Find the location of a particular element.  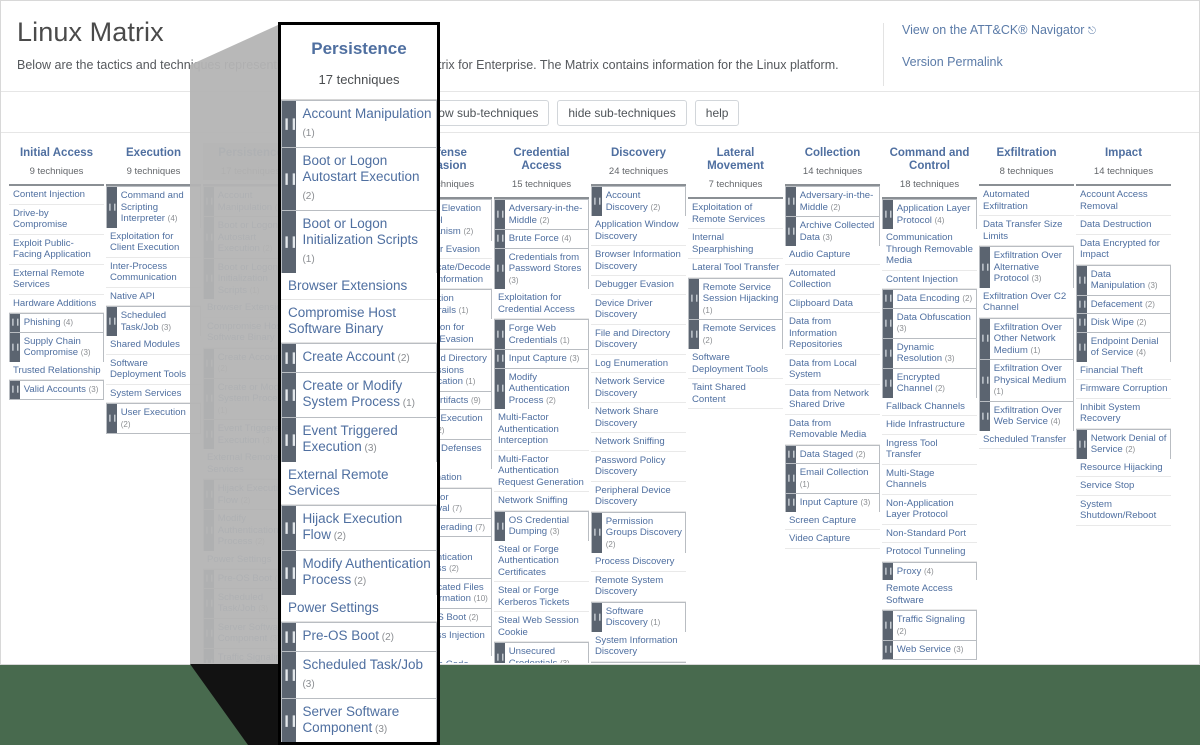

technique-cell: ❙❙ Proxy (4) is located at coordinates (929, 571).